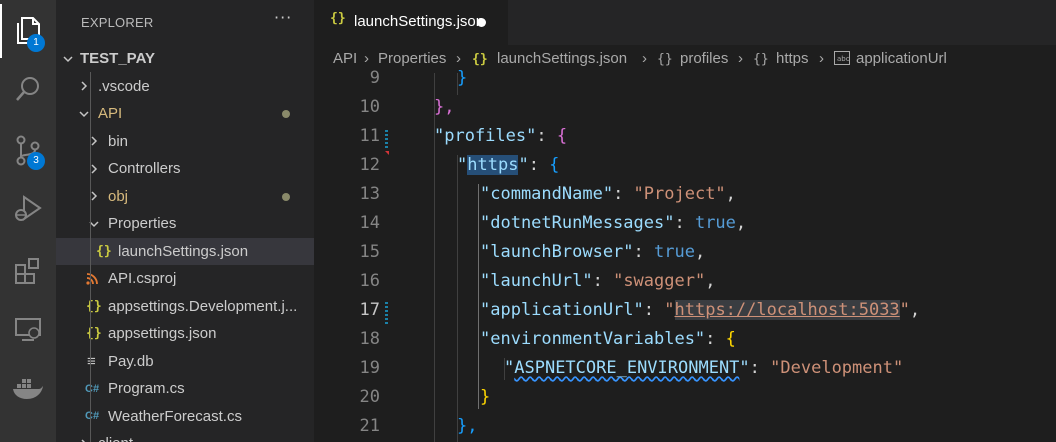  I want to click on tree-file-pay-db: ≡ Pay.db, so click(185, 362).